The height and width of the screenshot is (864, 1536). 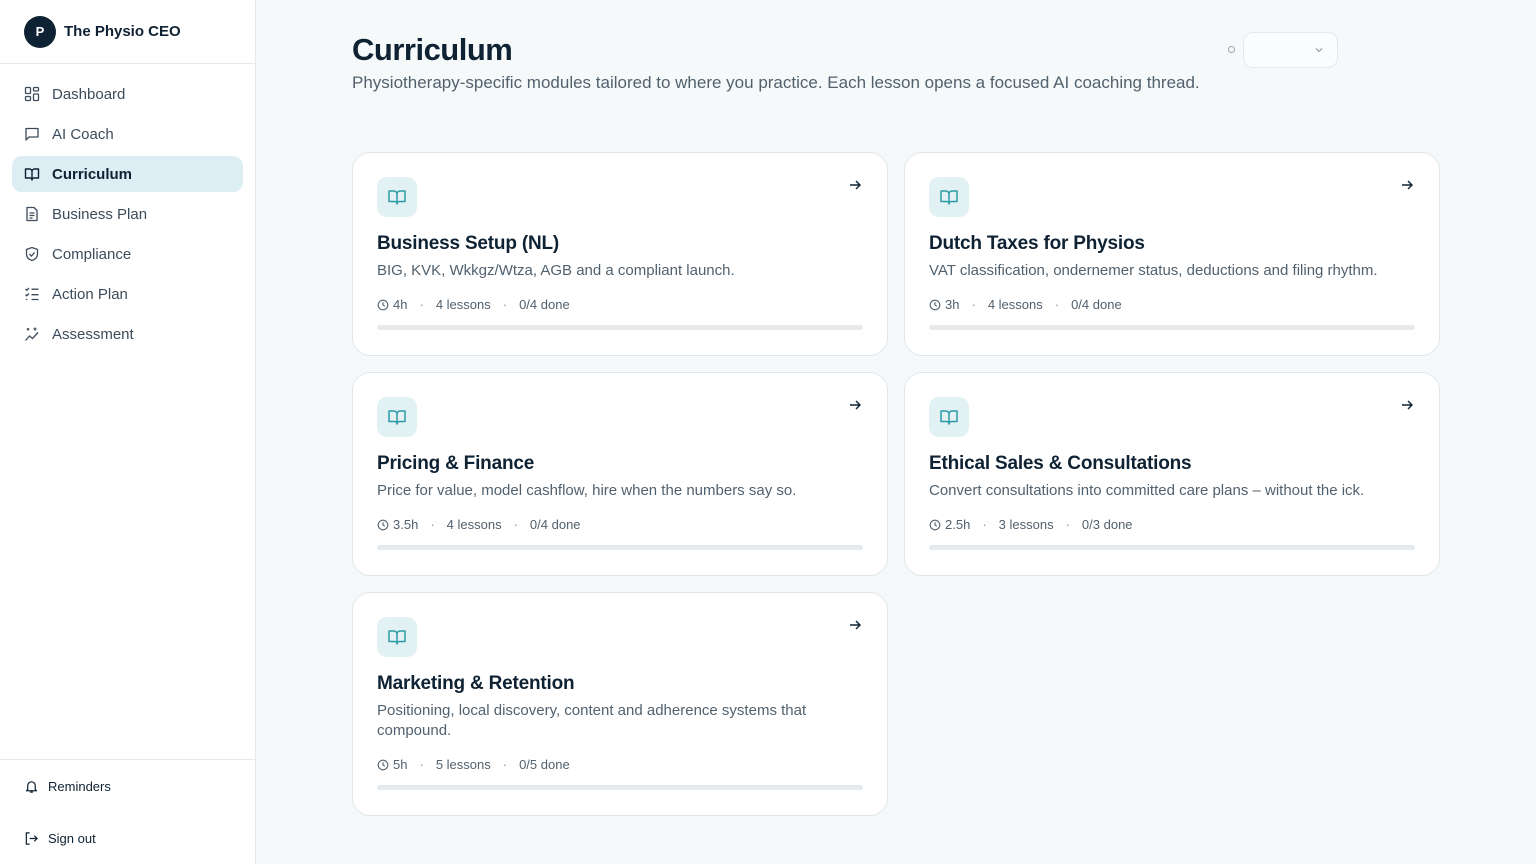 I want to click on sidebar-item-label: Curriculum, so click(x=92, y=174).